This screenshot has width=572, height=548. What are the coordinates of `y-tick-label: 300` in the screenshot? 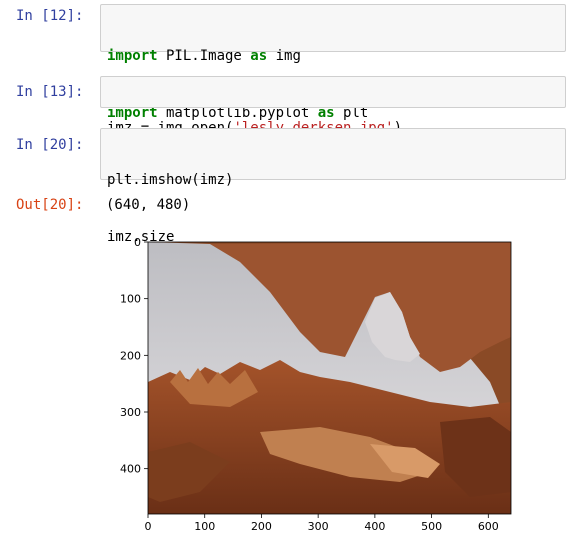 It's located at (130, 412).